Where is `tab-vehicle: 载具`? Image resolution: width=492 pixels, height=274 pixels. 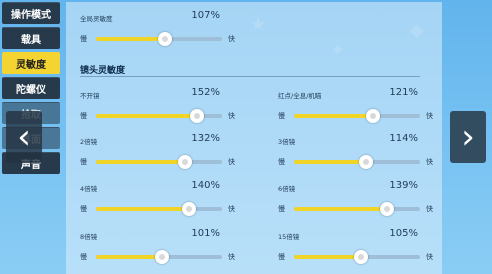 tab-vehicle: 载具 is located at coordinates (31, 38).